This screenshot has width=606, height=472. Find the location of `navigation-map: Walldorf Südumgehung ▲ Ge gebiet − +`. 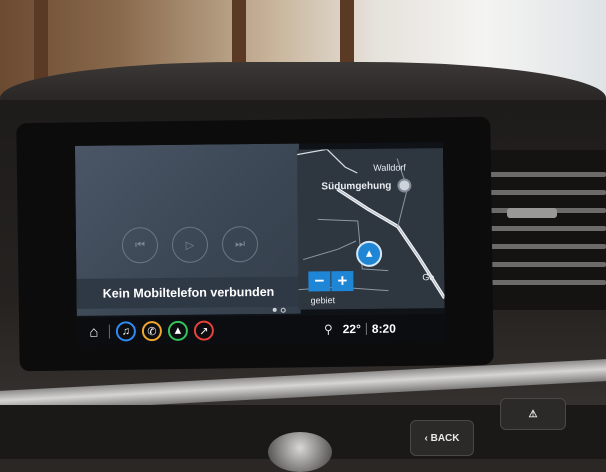

navigation-map: Walldorf Südumgehung ▲ Ge gebiet − + is located at coordinates (371, 229).